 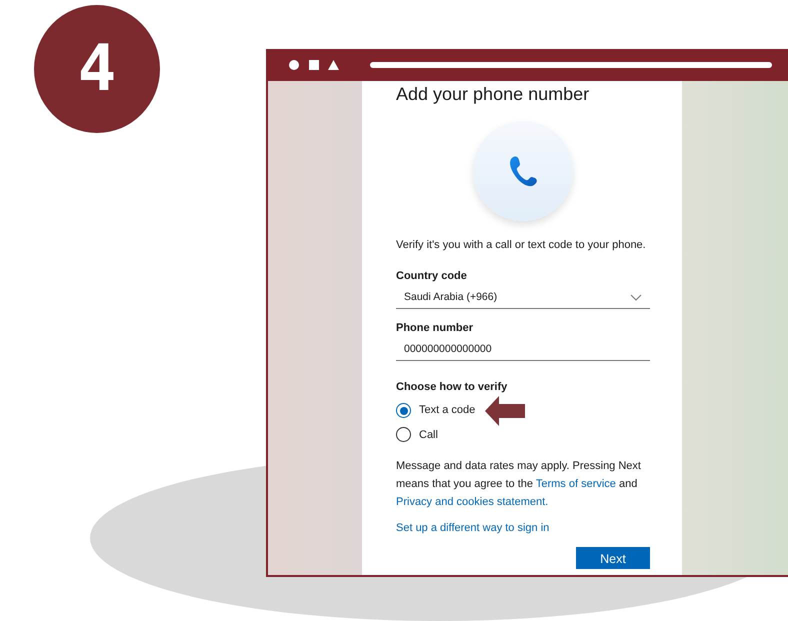 I want to click on square-icon, so click(x=314, y=65).